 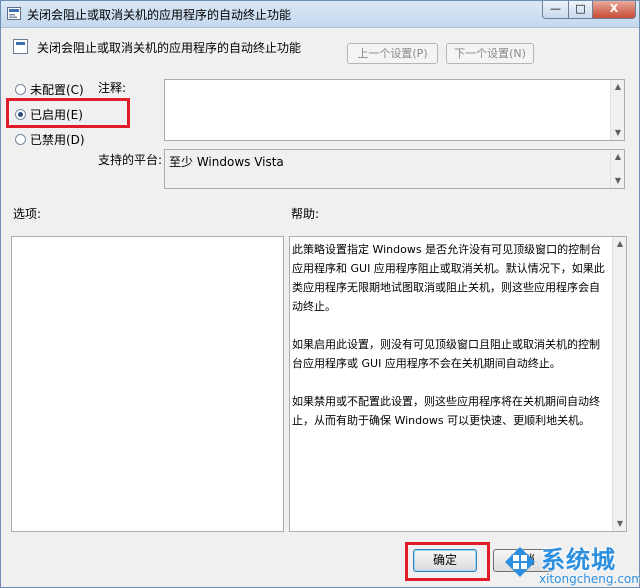 I want to click on radio-disabled-indicator, so click(x=20, y=139).